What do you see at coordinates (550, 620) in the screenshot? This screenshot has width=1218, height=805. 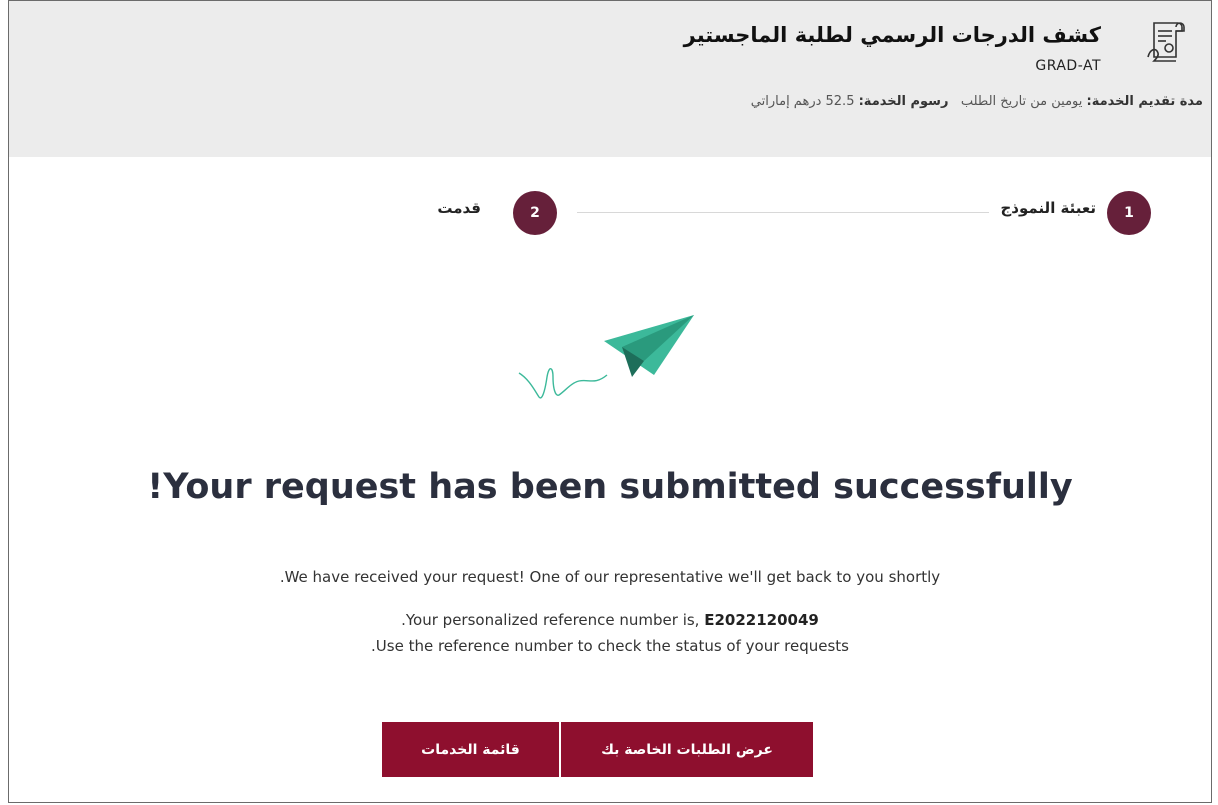 I see `reference-prefix: .Your personalized reference number is,` at bounding box center [550, 620].